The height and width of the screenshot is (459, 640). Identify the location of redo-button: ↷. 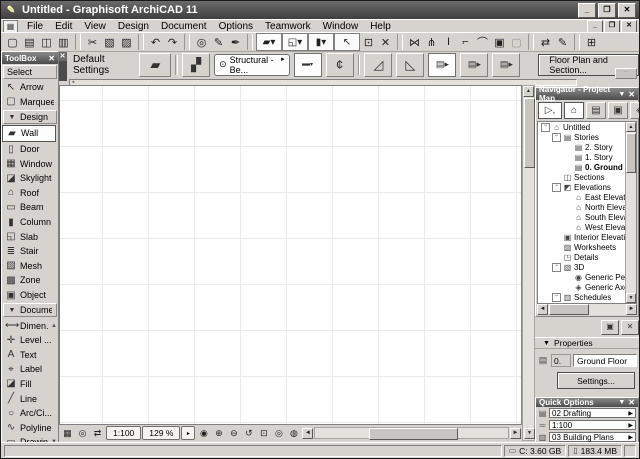
(172, 42).